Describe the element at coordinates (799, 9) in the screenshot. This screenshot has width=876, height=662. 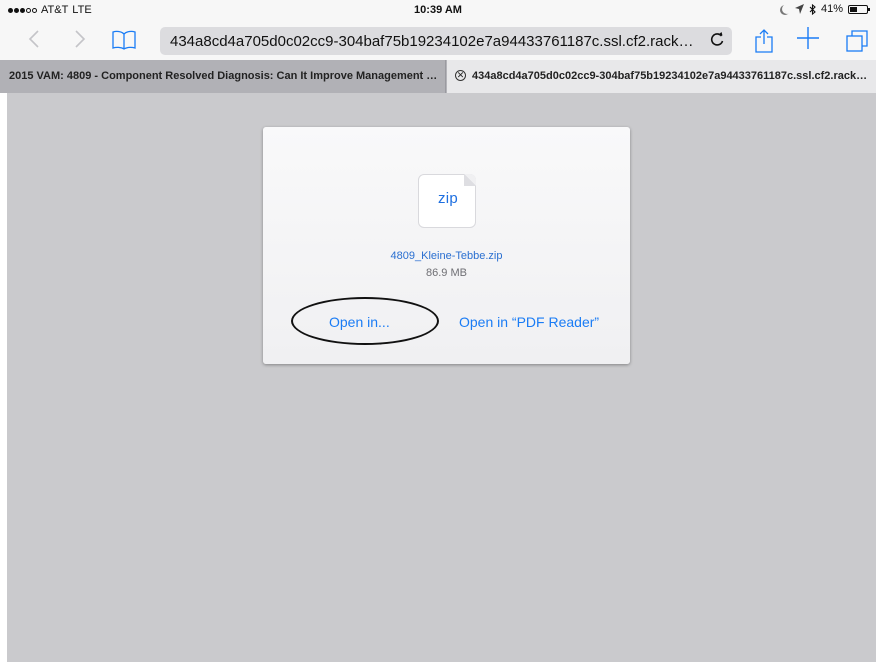
I see `location-icon` at that location.